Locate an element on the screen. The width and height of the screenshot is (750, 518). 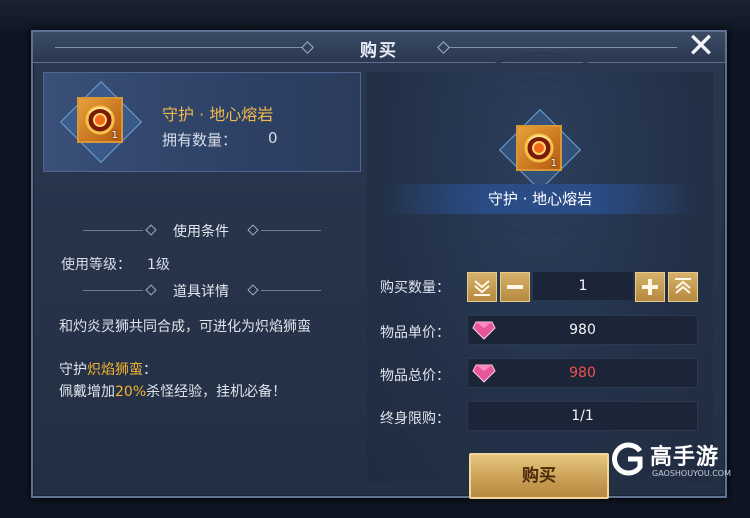
max-quantity-button is located at coordinates (683, 287).